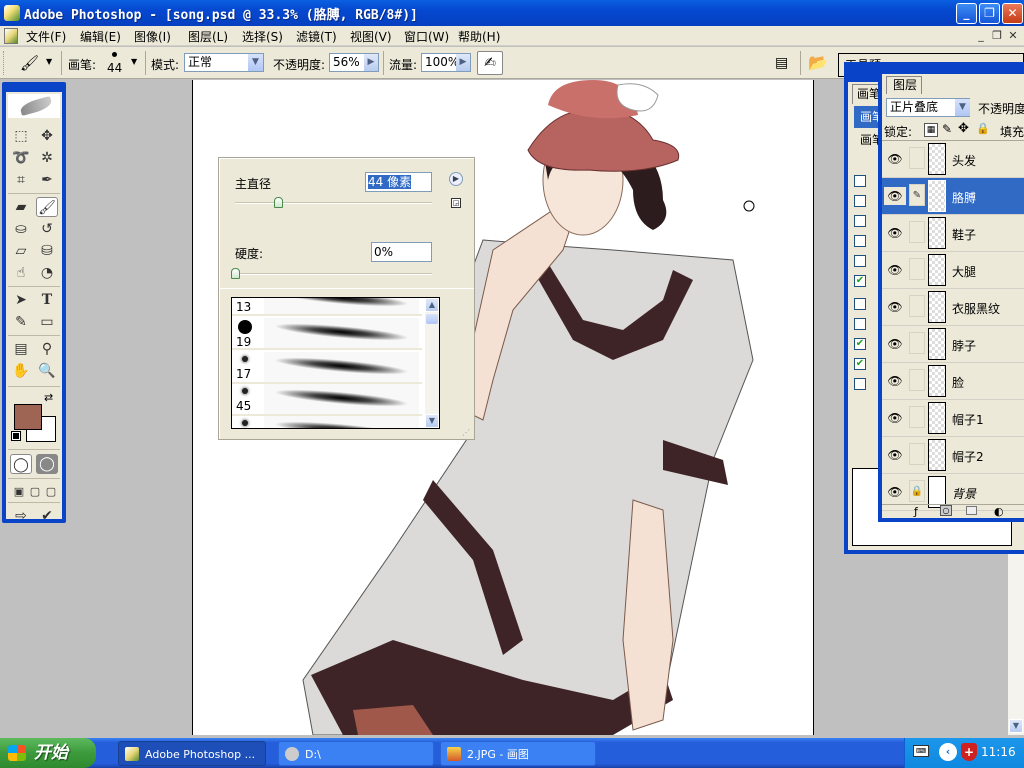  Describe the element at coordinates (47, 229) in the screenshot. I see `history-brush-tool-icon: ↺` at that location.